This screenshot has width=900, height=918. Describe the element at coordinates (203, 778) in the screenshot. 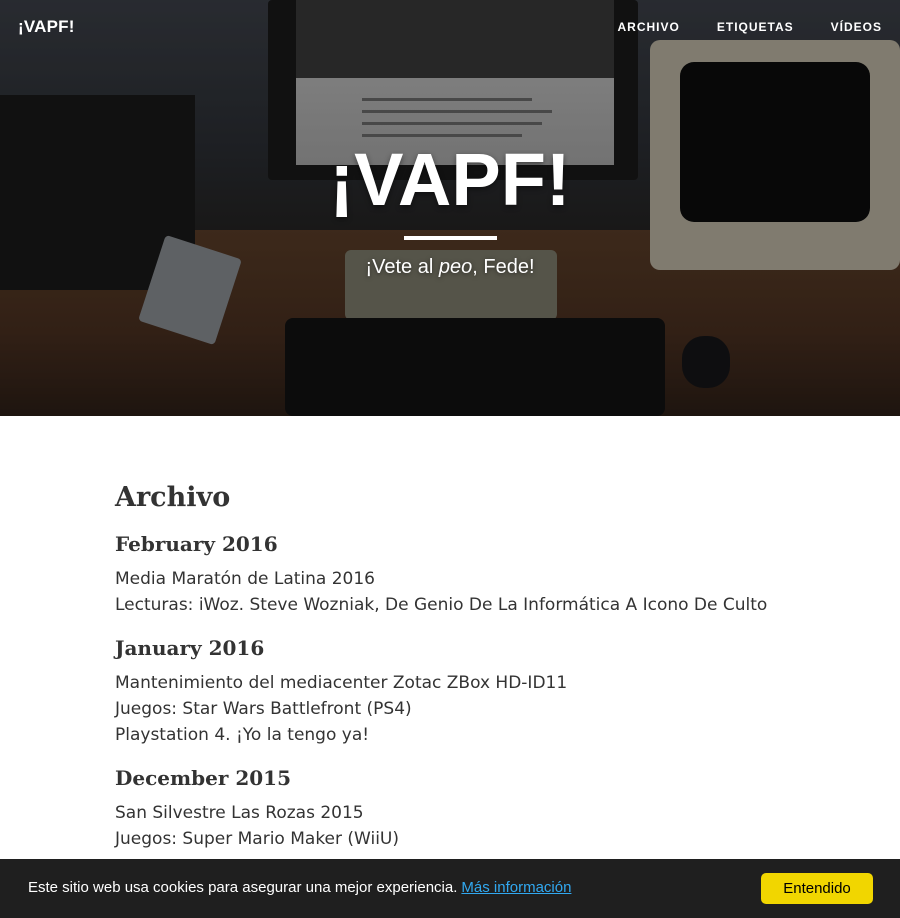

I see `month-title: December 2015` at that location.